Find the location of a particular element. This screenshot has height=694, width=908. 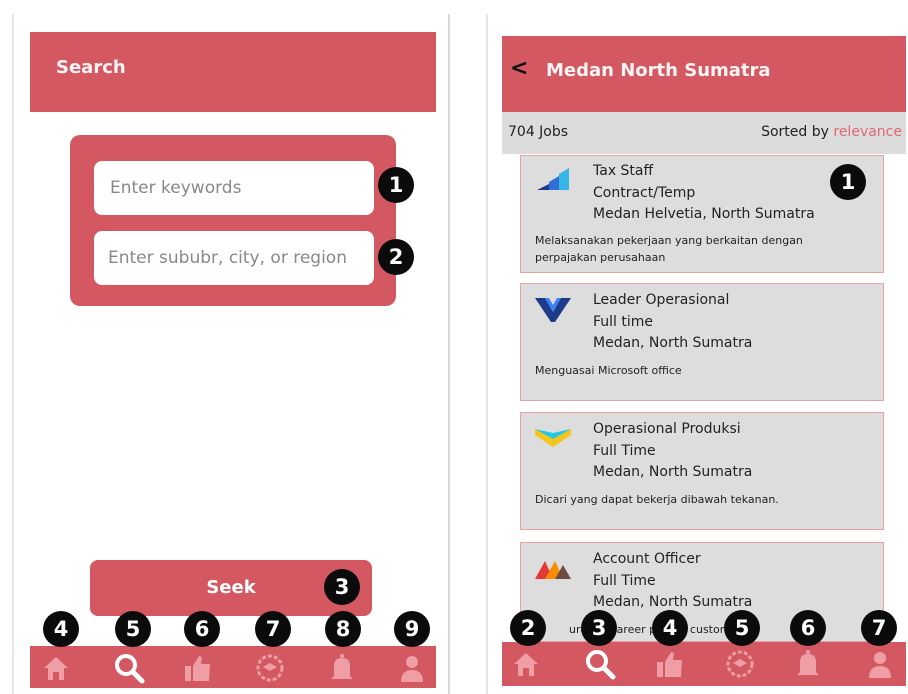

job-title: Account Officer is located at coordinates (647, 559).